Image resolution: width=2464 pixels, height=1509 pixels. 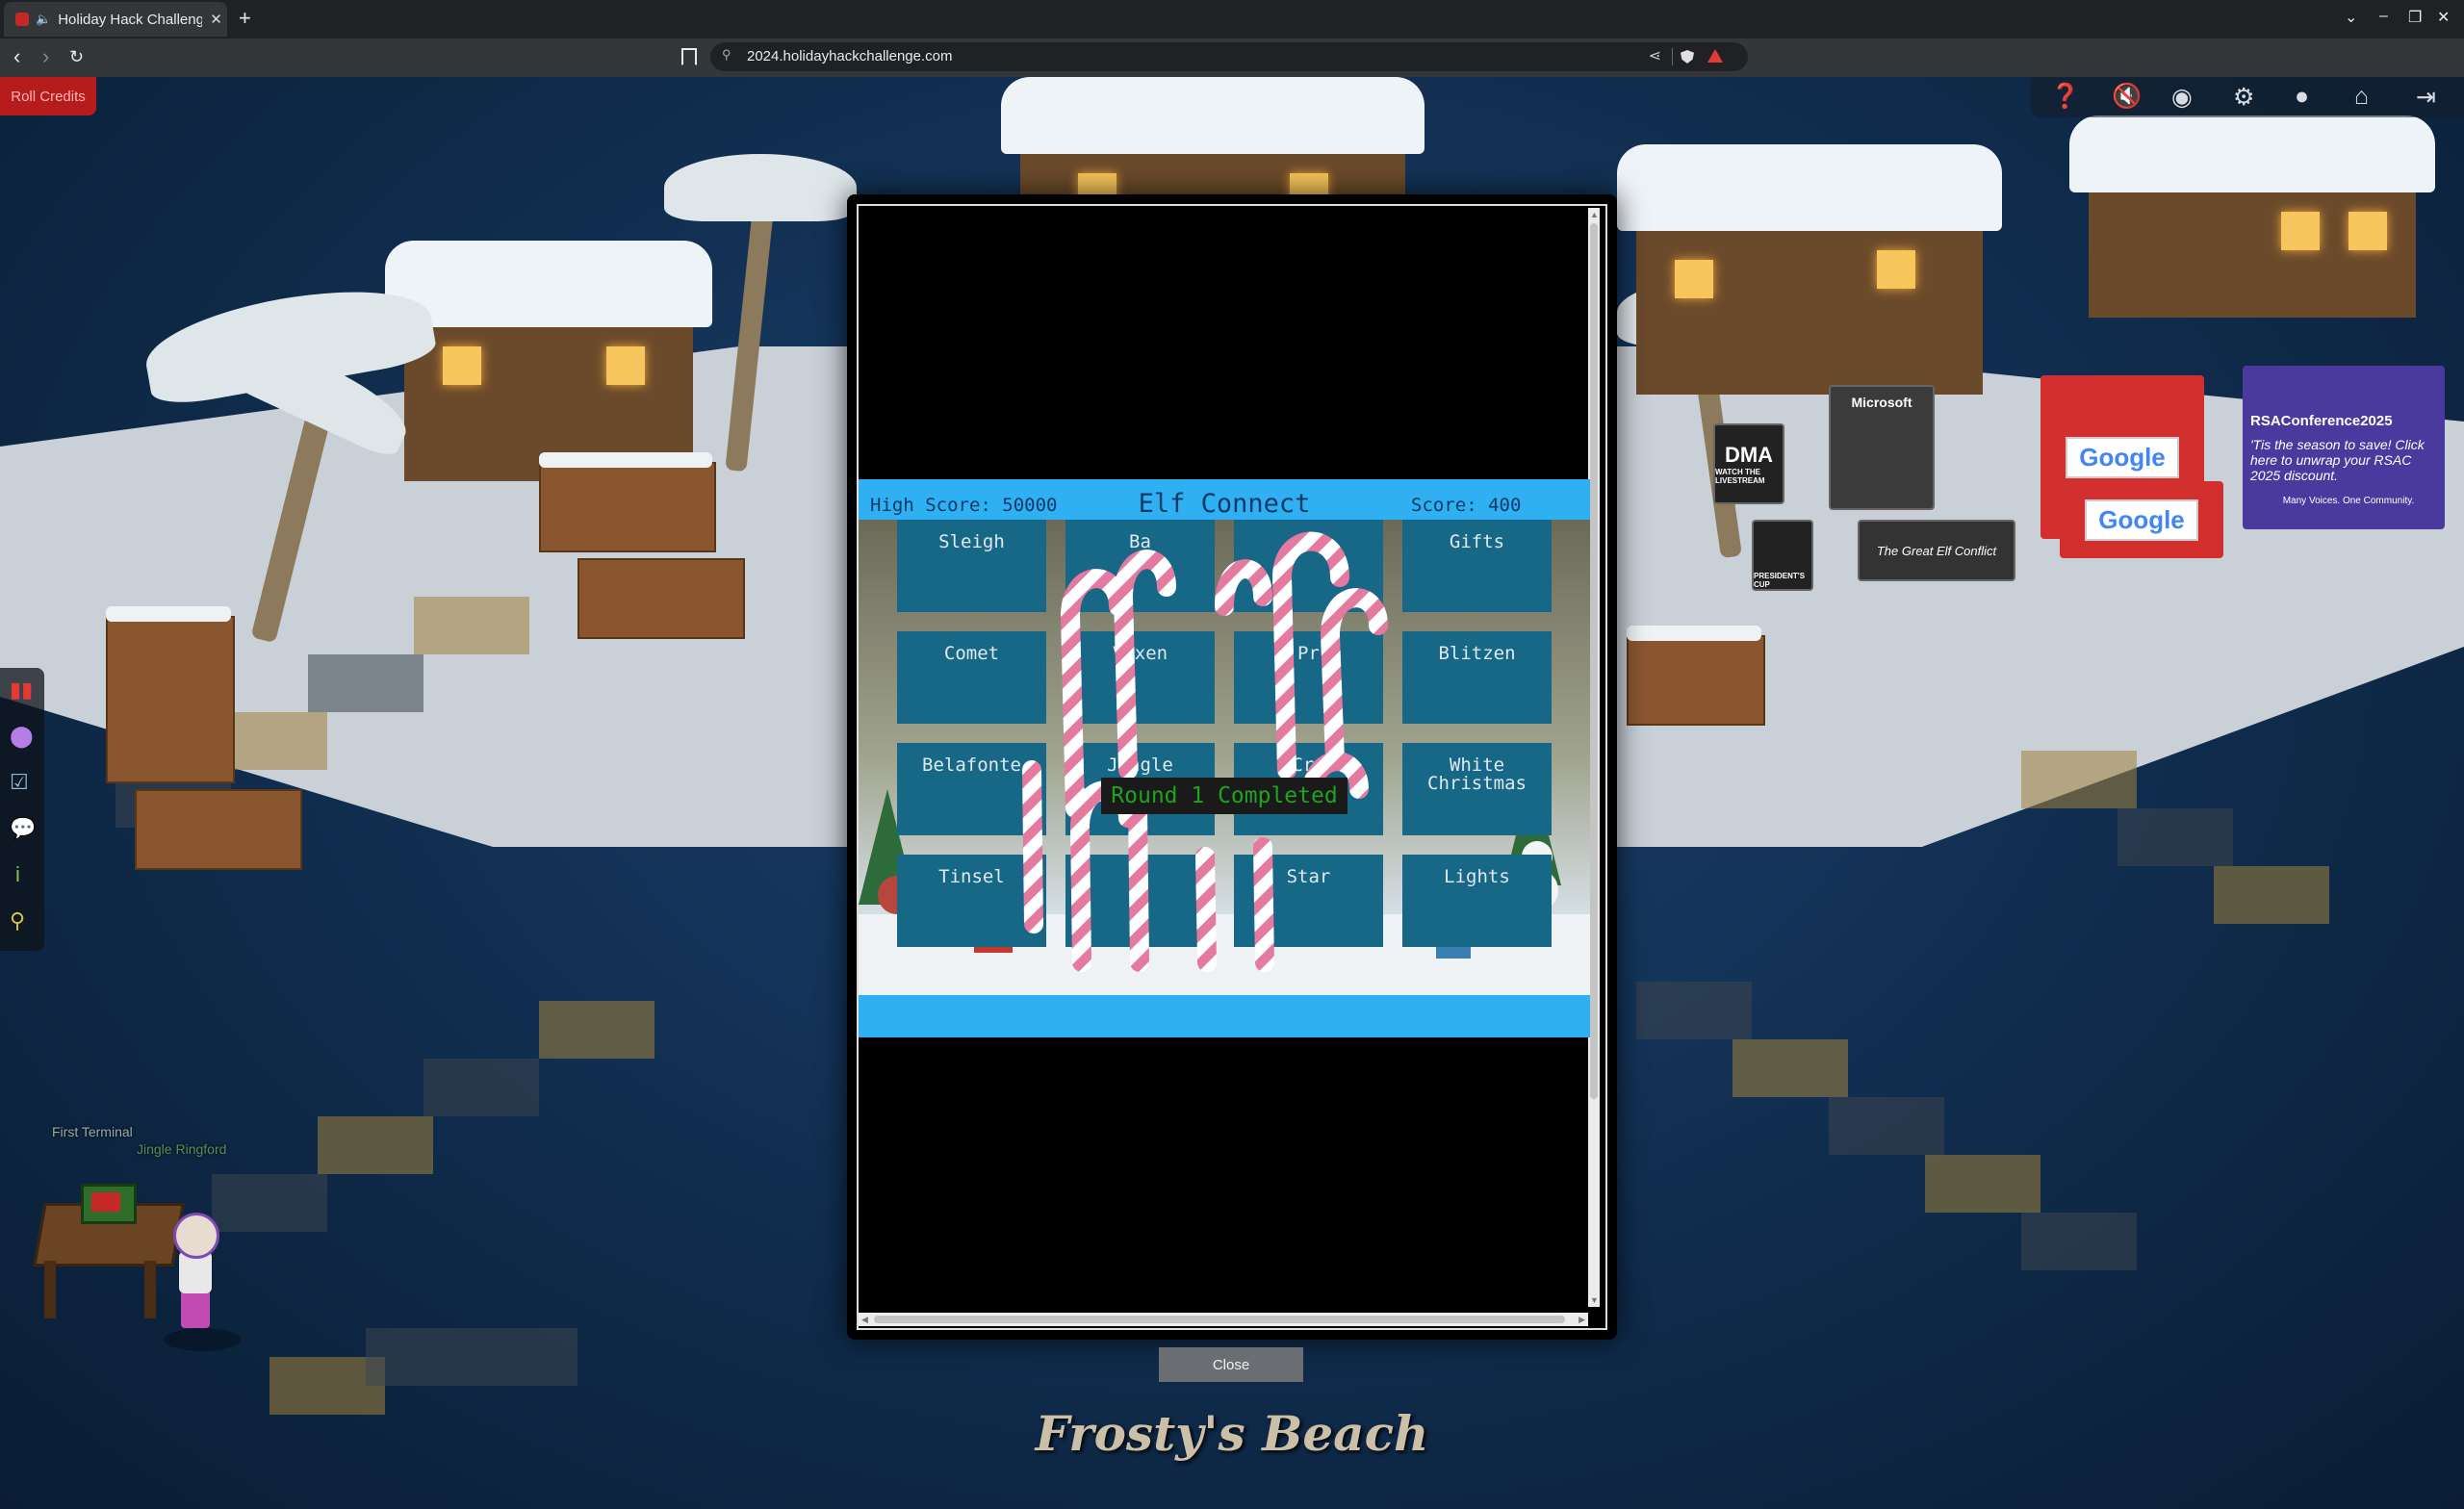 I want to click on logout-icon: ⇥, so click(x=2426, y=97).